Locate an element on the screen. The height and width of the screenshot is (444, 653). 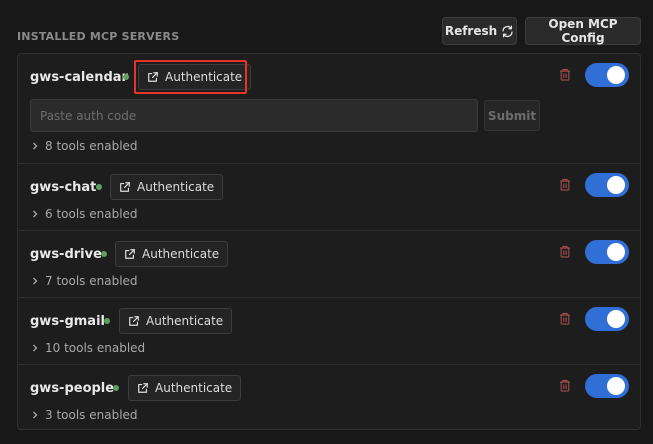
refresh-icon is located at coordinates (507, 31).